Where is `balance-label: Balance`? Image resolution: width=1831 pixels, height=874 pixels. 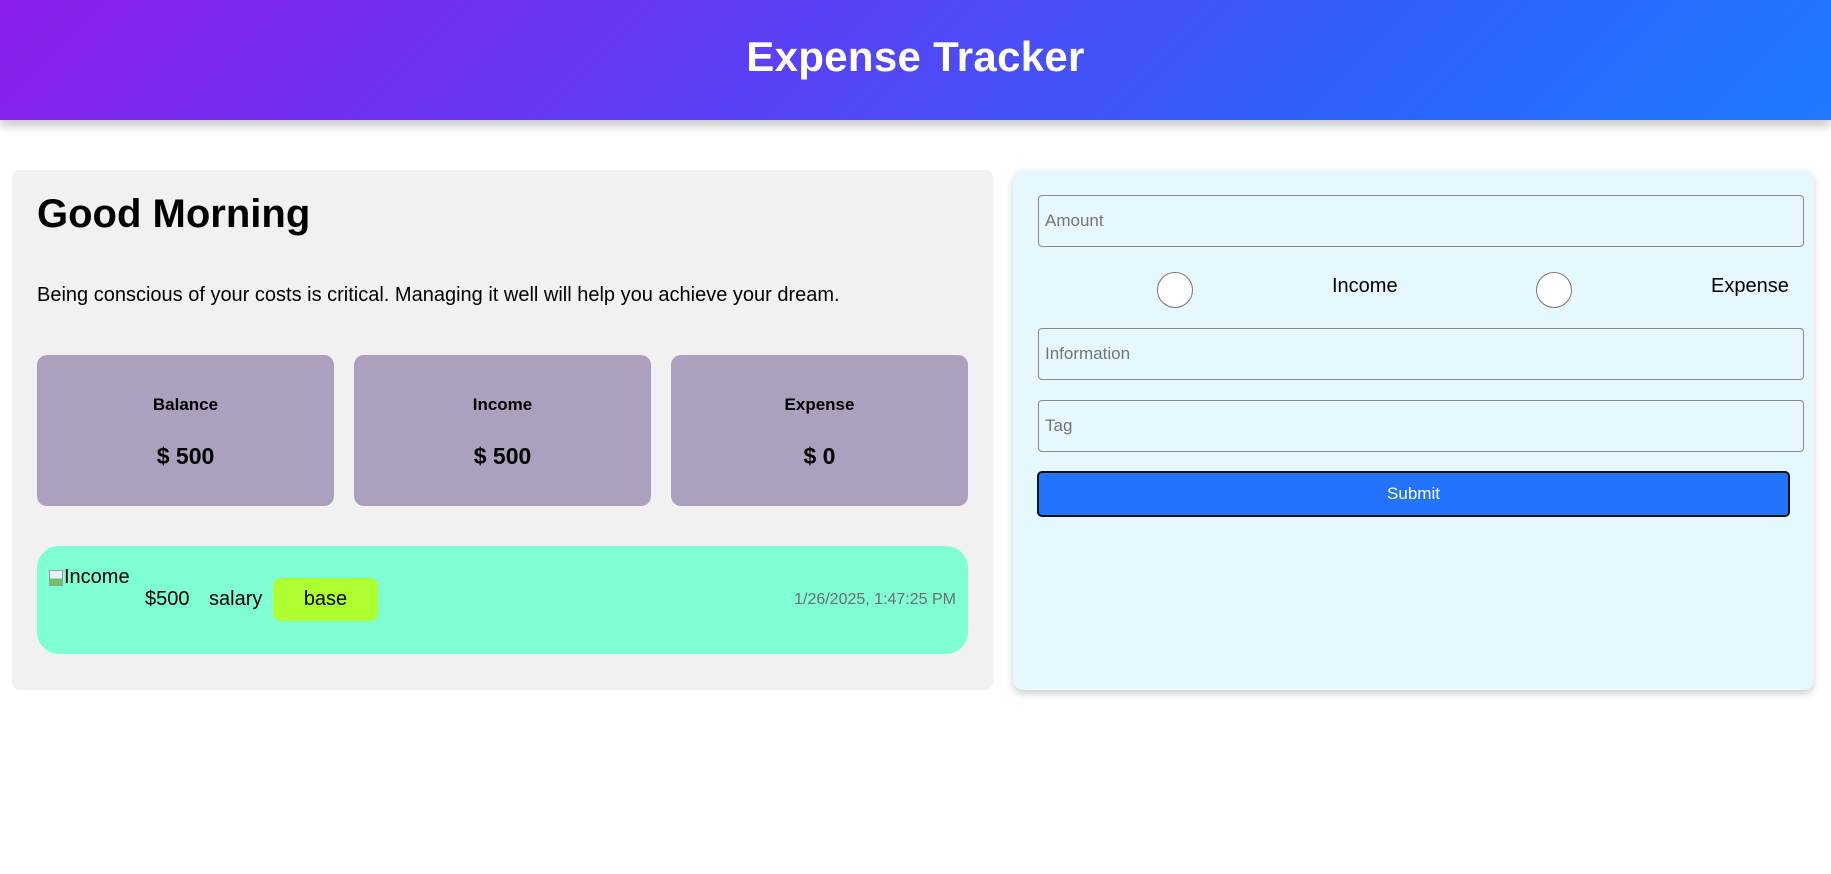 balance-label: Balance is located at coordinates (185, 404).